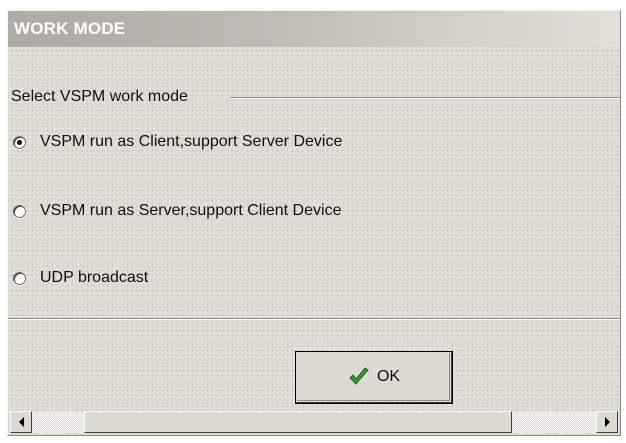  What do you see at coordinates (374, 377) in the screenshot?
I see `ok-button: OK` at bounding box center [374, 377].